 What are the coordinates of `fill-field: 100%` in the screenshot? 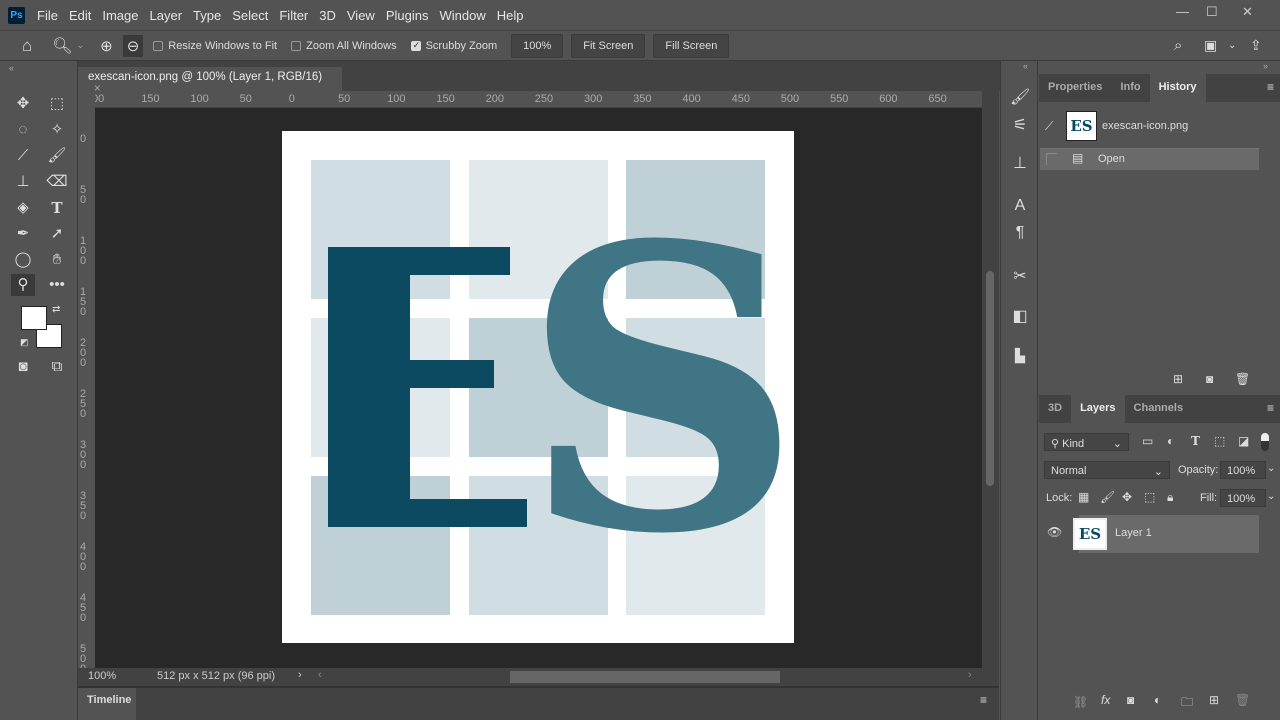 It's located at (1243, 498).